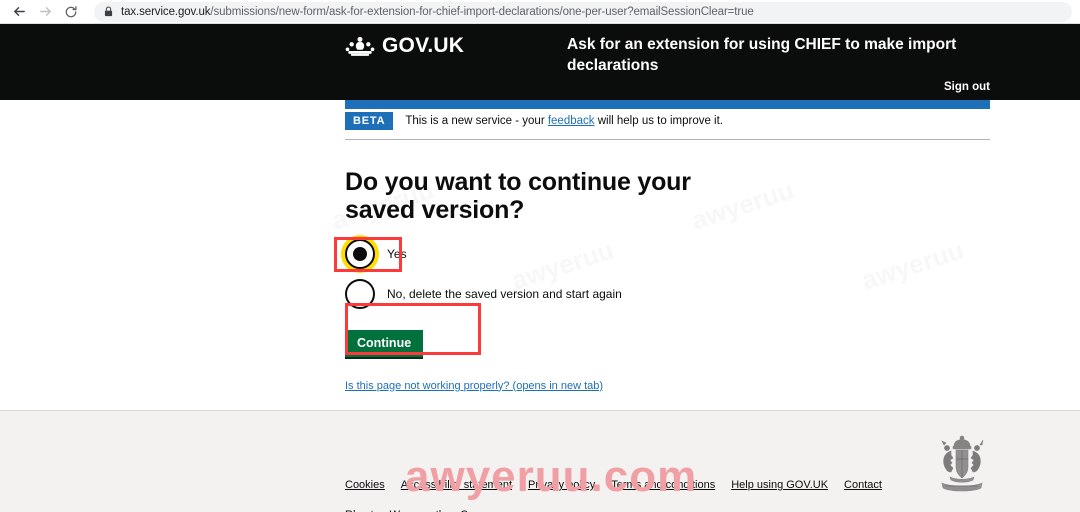  Describe the element at coordinates (658, 121) in the screenshot. I see `phase-text-after: will help us to improve it.` at that location.